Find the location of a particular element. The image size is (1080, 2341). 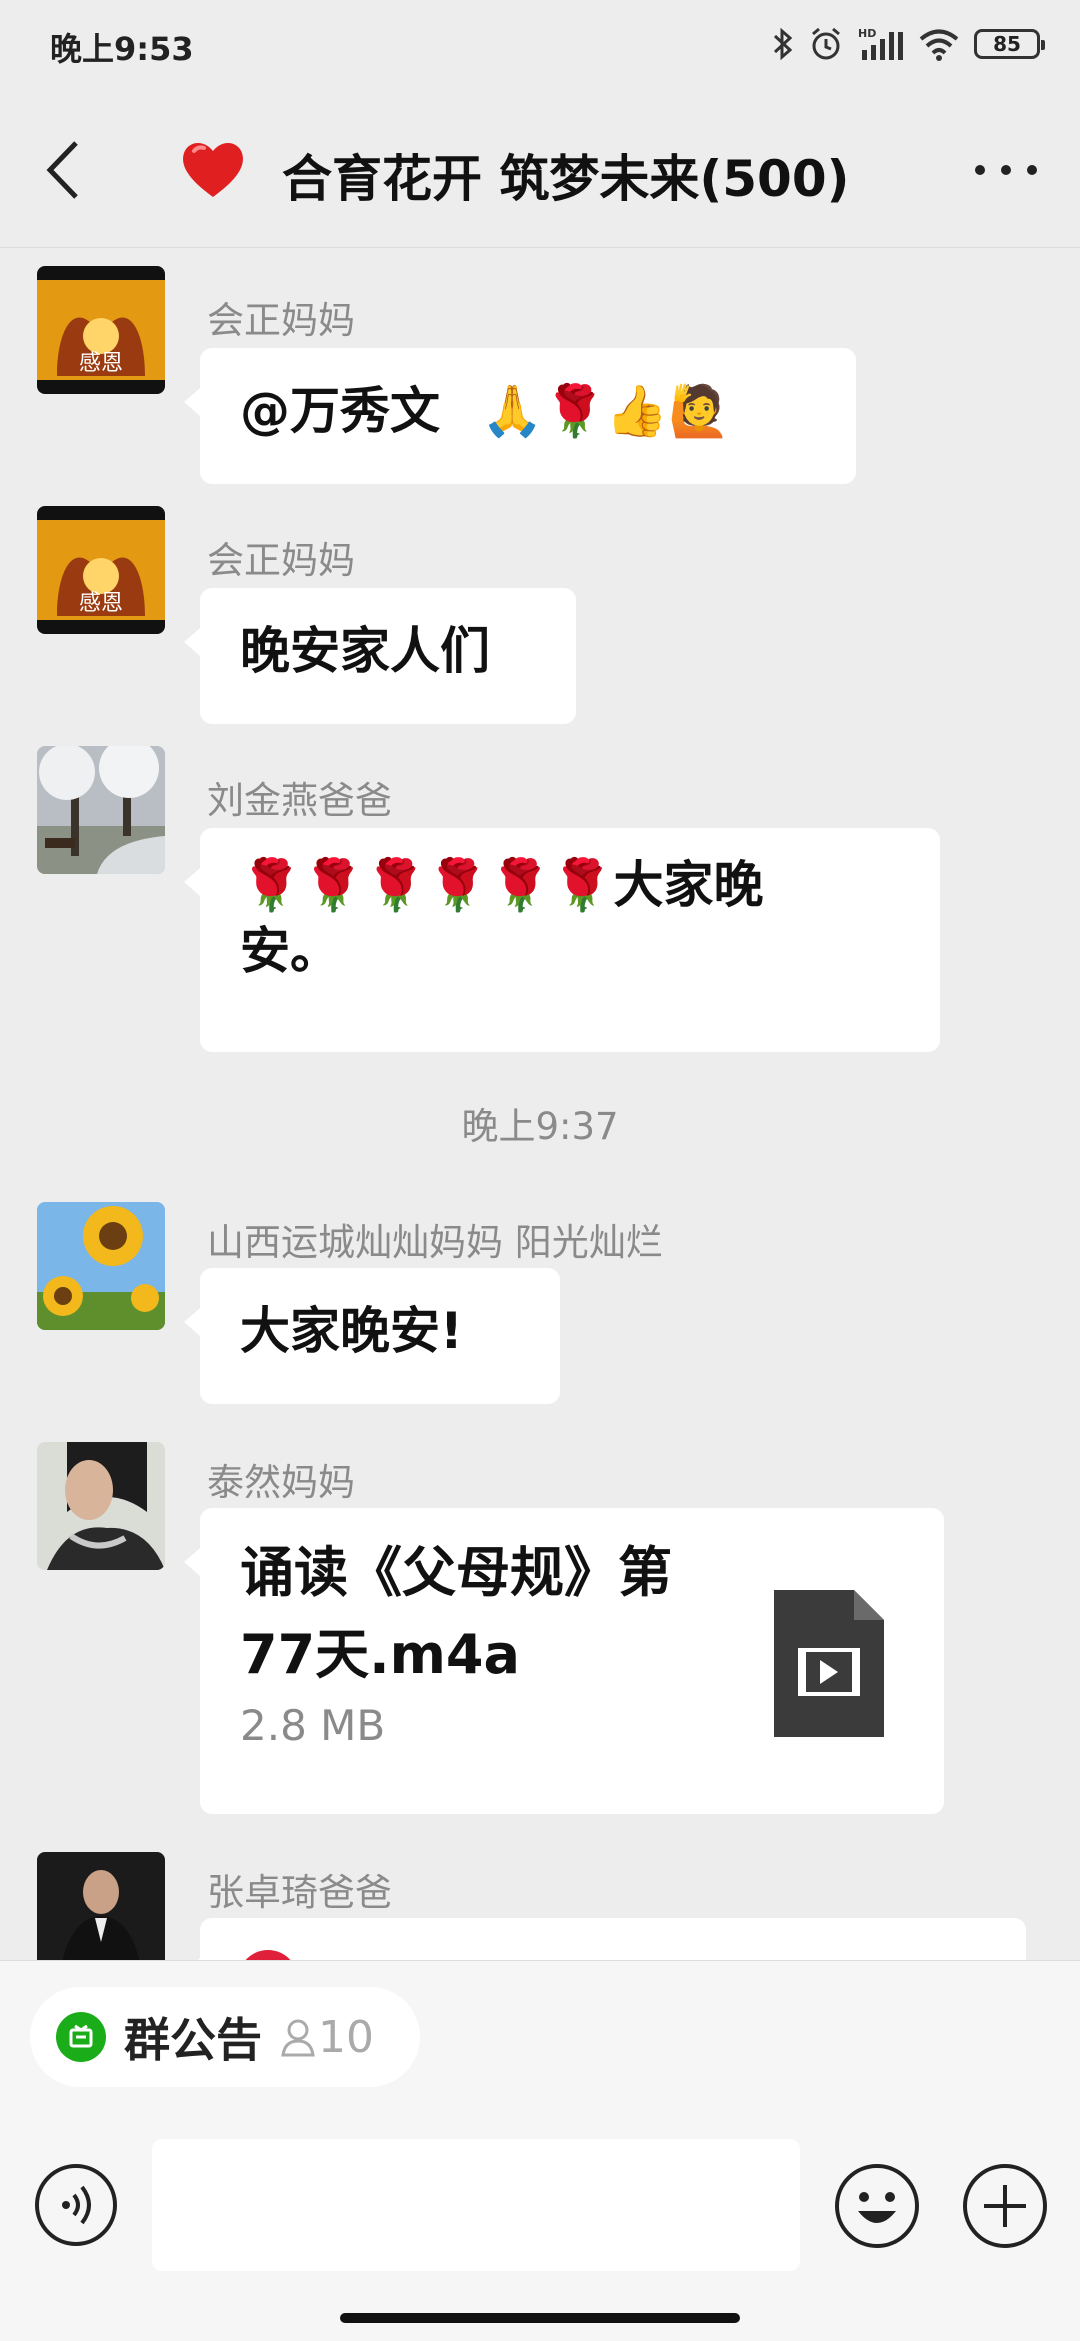

avatar-man-image is located at coordinates (101, 1906).